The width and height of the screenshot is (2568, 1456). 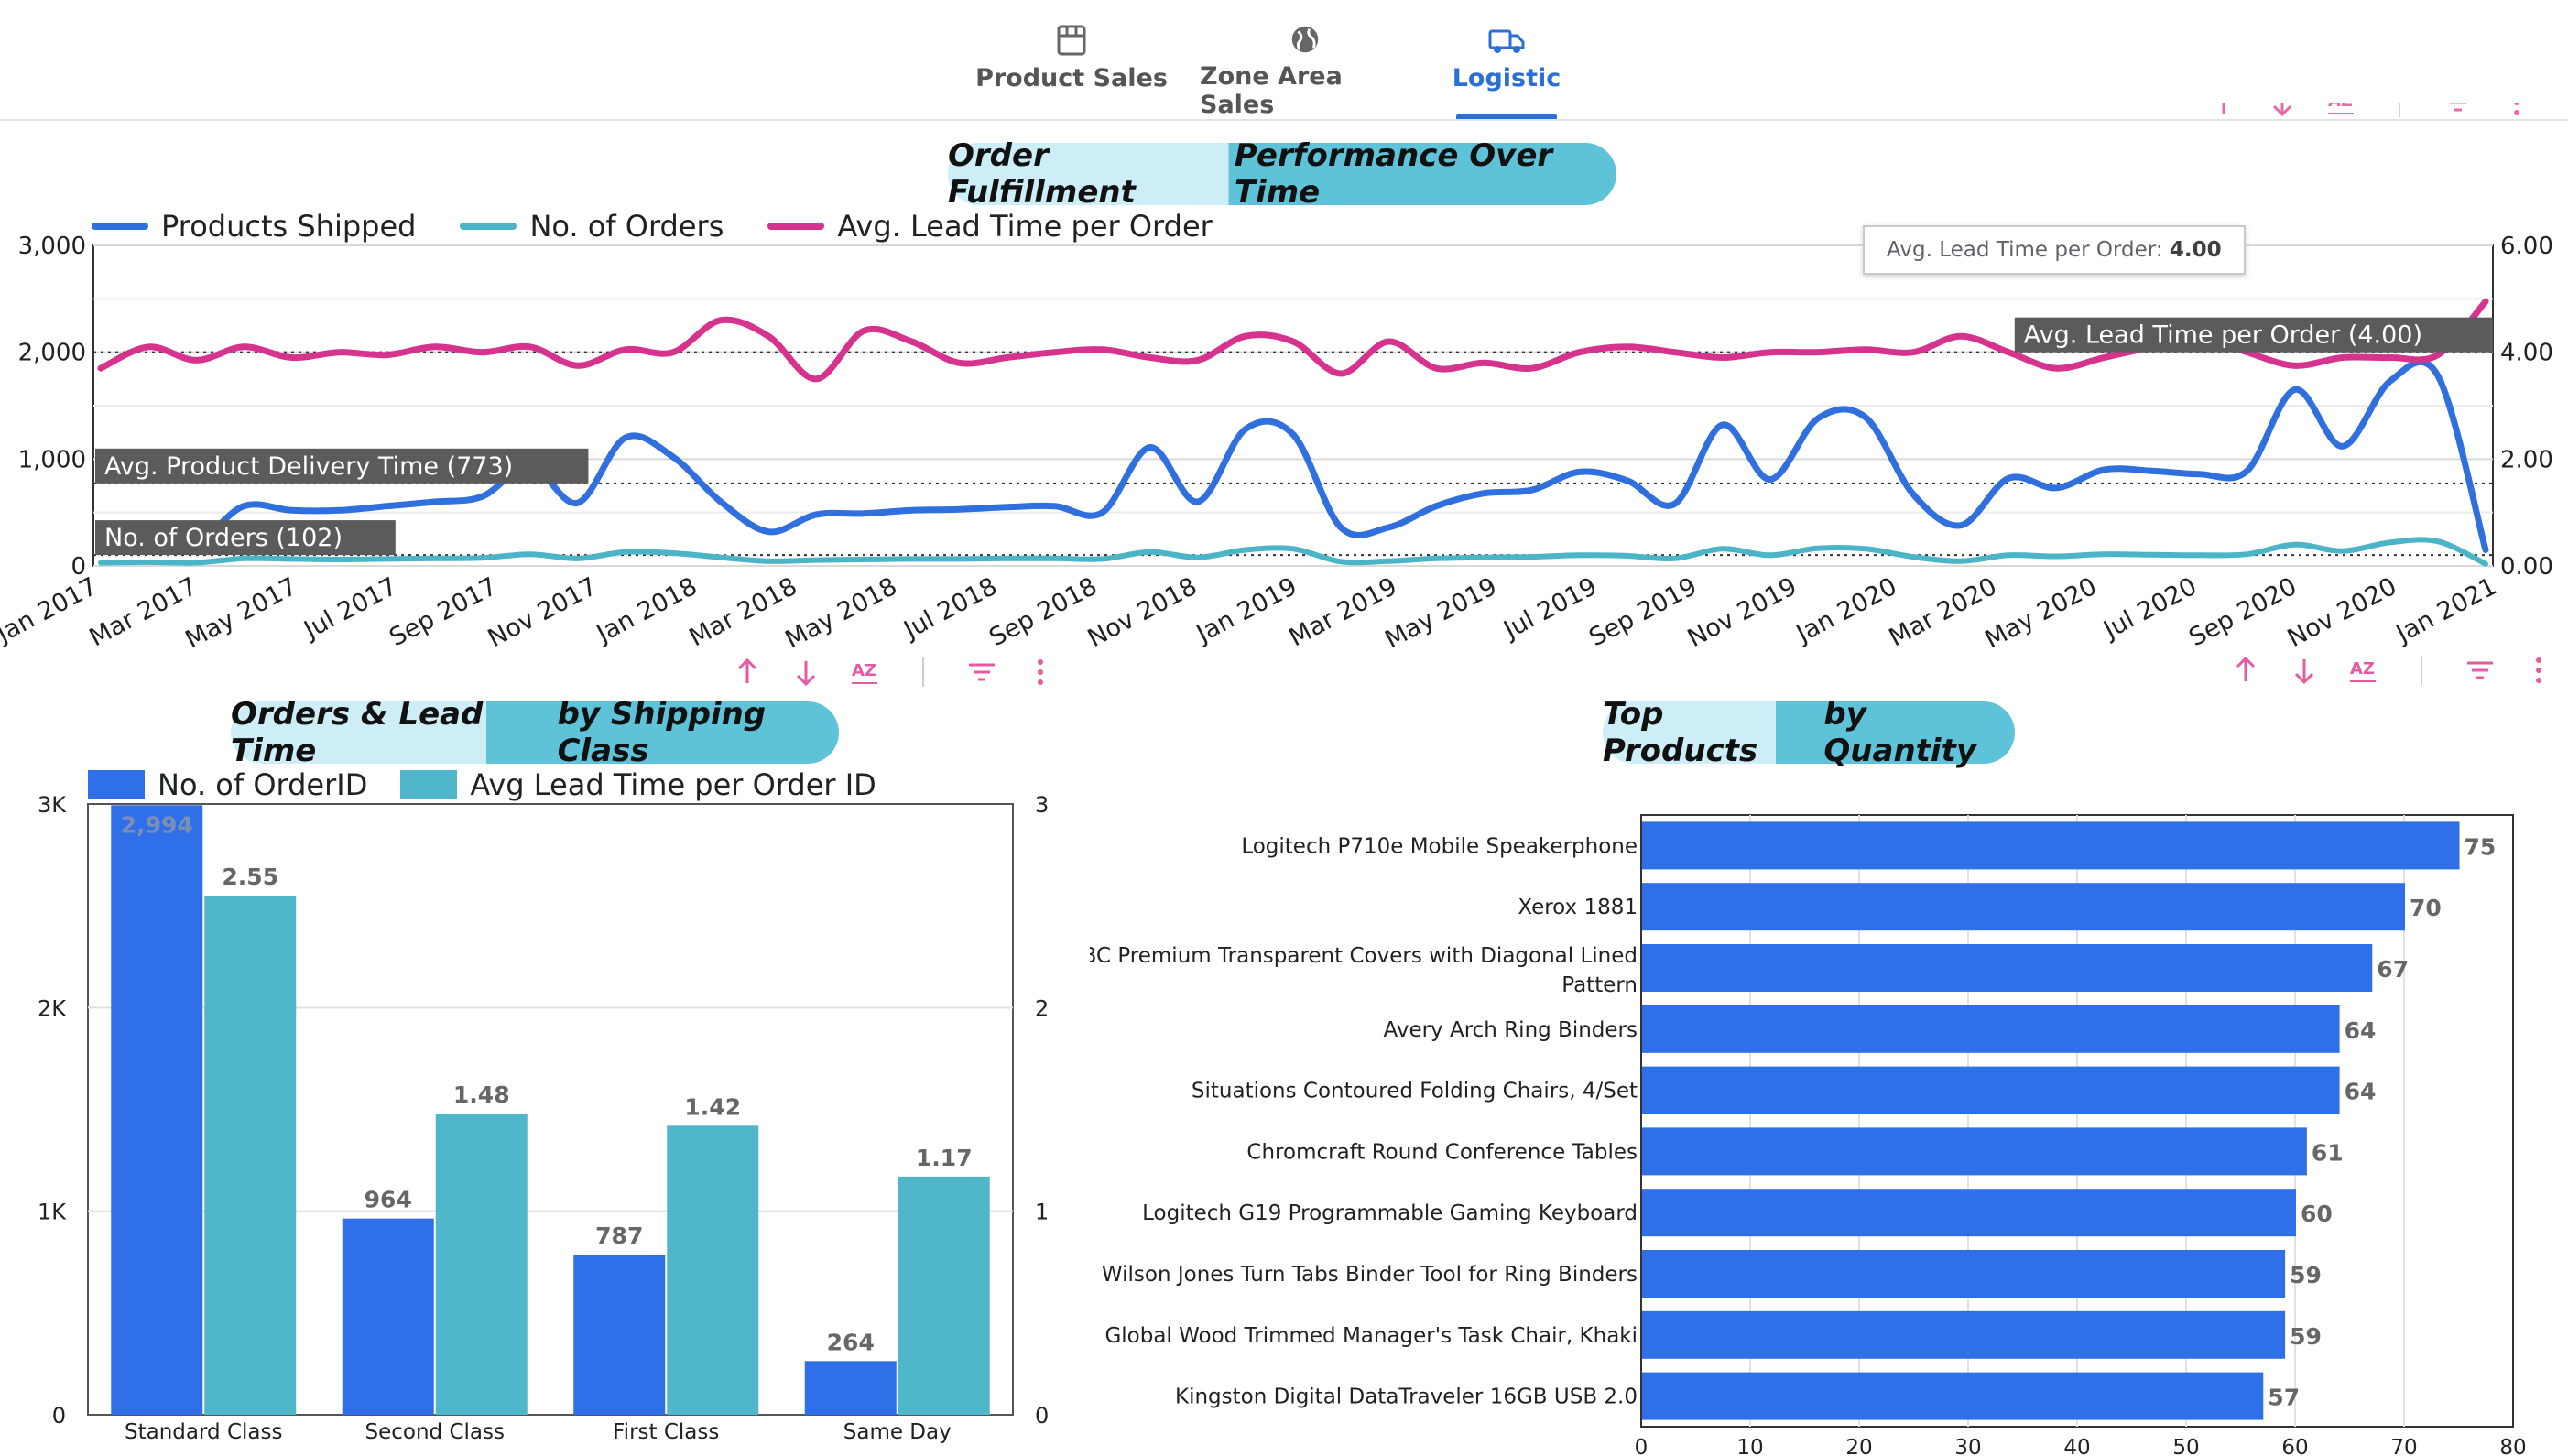 What do you see at coordinates (535, 732) in the screenshot?
I see `chart2-title: Orders & Lead Time by Shipping Class` at bounding box center [535, 732].